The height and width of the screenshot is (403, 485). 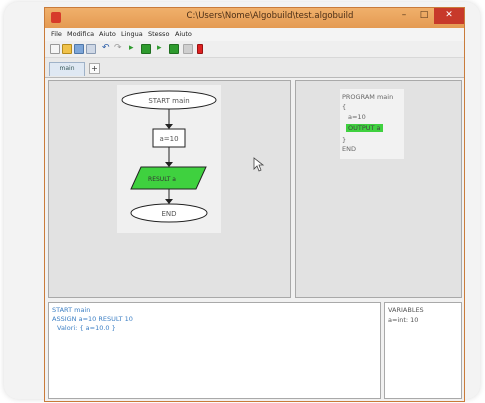 I want to click on stop-icon, so click(x=200, y=49).